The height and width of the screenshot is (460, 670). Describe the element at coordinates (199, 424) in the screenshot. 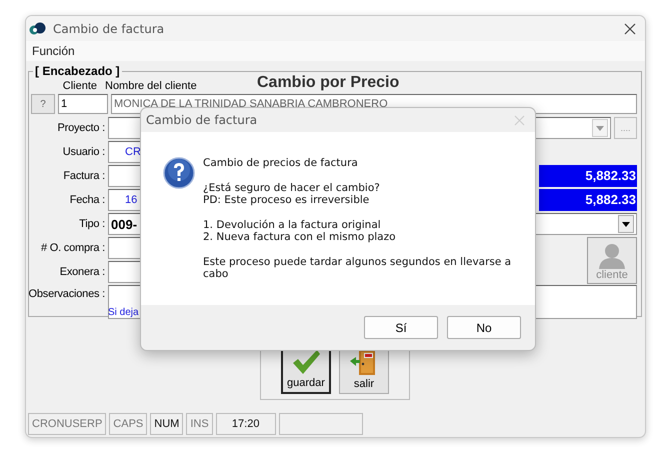

I see `status-panel: INS` at that location.